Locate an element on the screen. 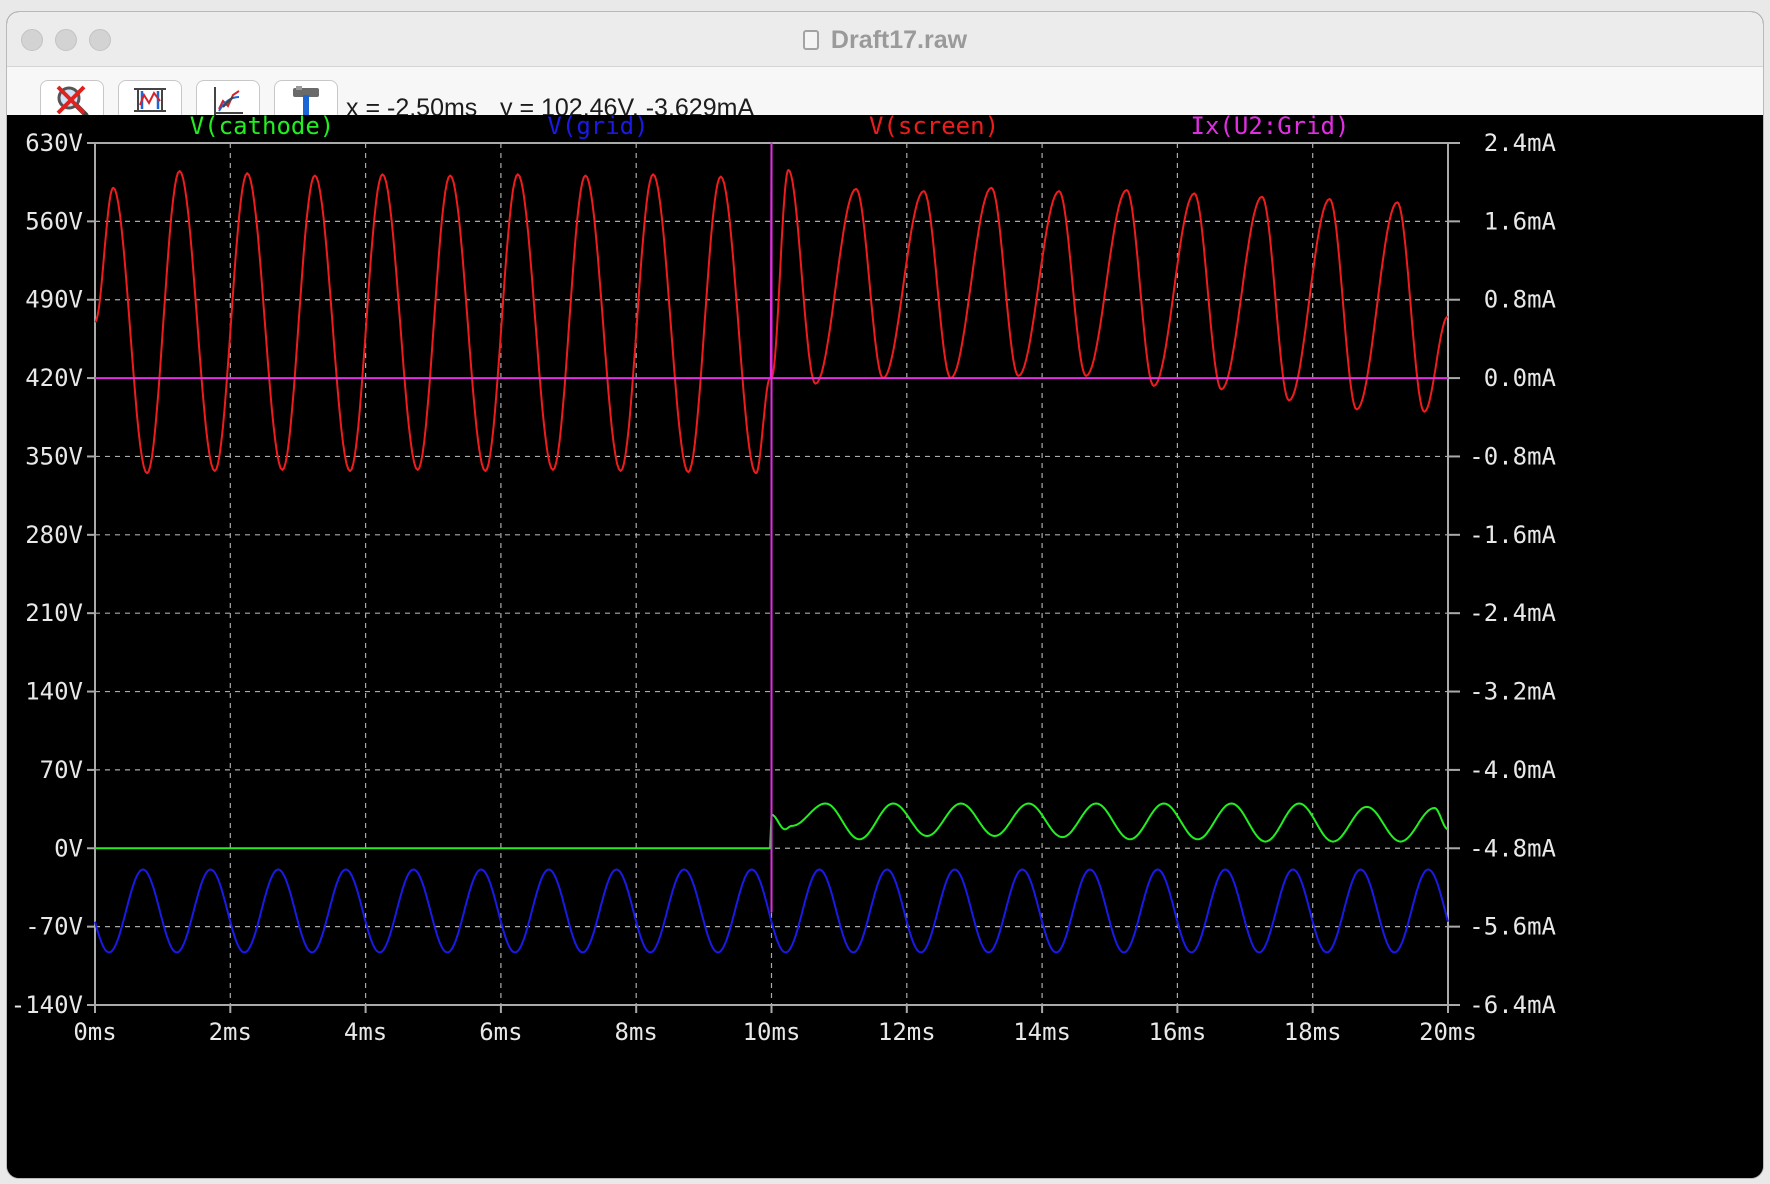 This screenshot has width=1770, height=1184. y-right-tick-label: -2.4mA is located at coordinates (1512, 613).